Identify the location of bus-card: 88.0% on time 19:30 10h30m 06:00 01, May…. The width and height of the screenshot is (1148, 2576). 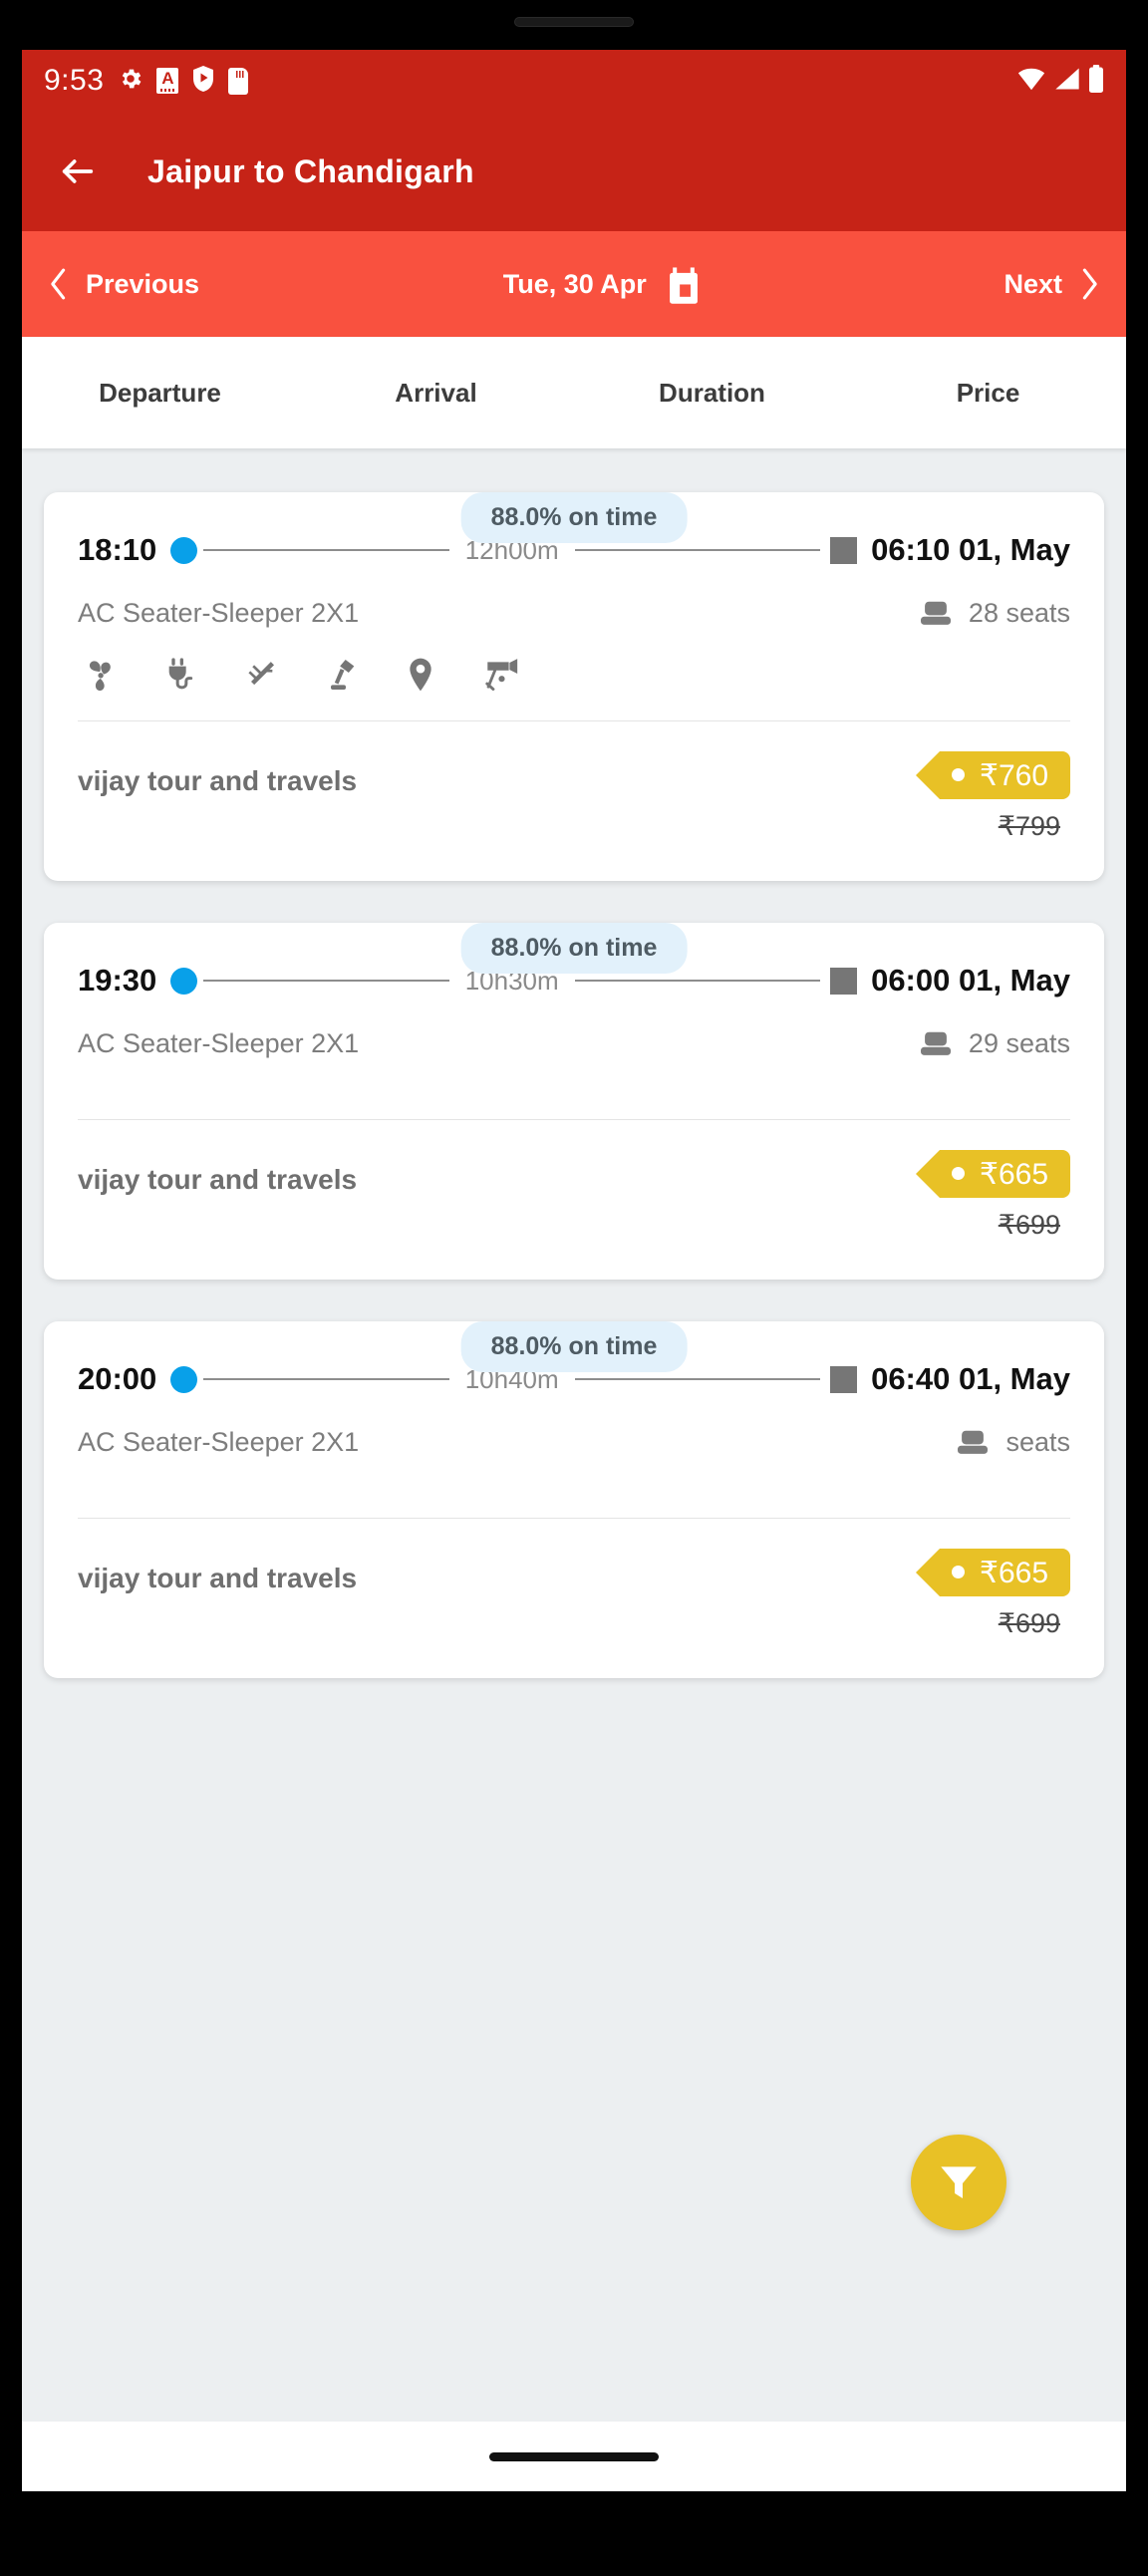
(574, 1101).